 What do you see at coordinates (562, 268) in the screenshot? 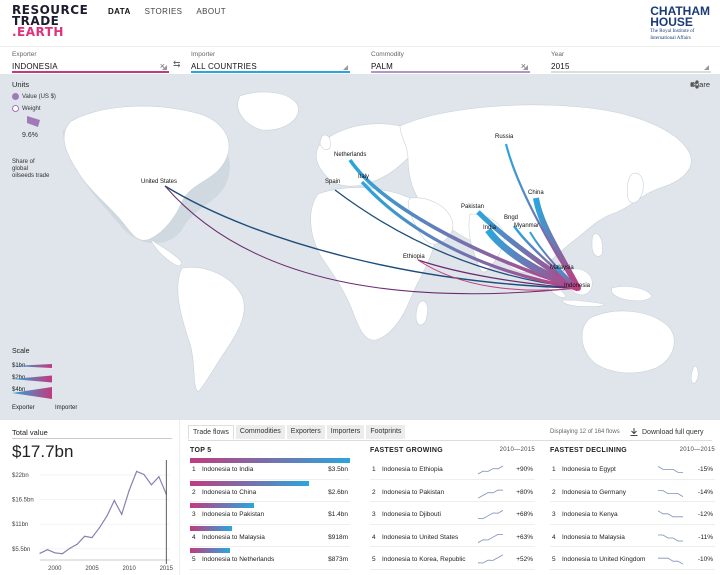
I see `country-label-malaysia: Malaysia` at bounding box center [562, 268].